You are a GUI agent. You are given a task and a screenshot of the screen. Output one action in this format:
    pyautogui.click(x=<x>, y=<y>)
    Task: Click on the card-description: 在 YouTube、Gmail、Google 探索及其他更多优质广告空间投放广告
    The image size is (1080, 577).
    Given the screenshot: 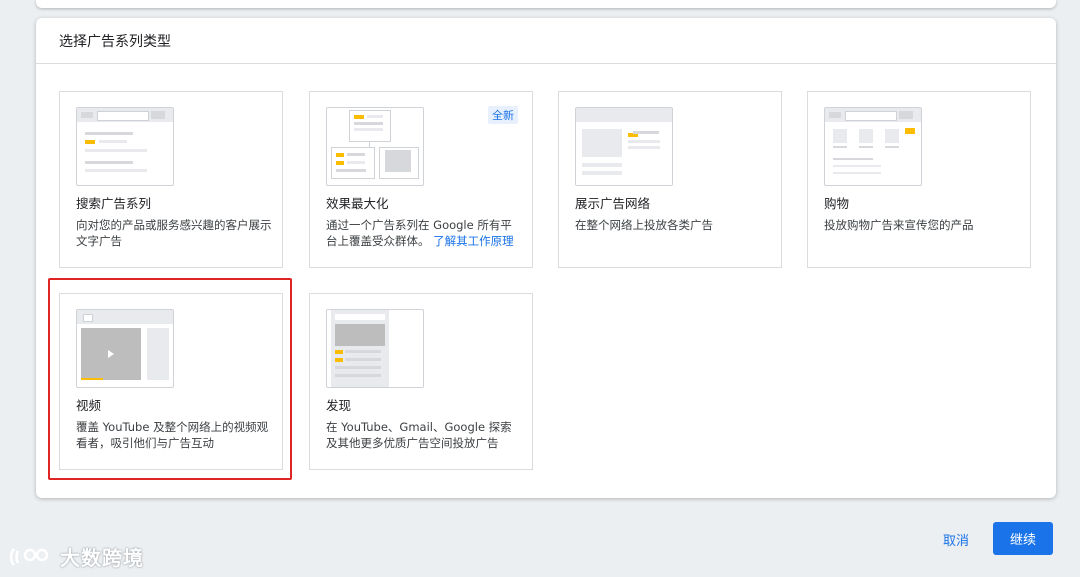 What is the action you would take?
    pyautogui.click(x=419, y=435)
    